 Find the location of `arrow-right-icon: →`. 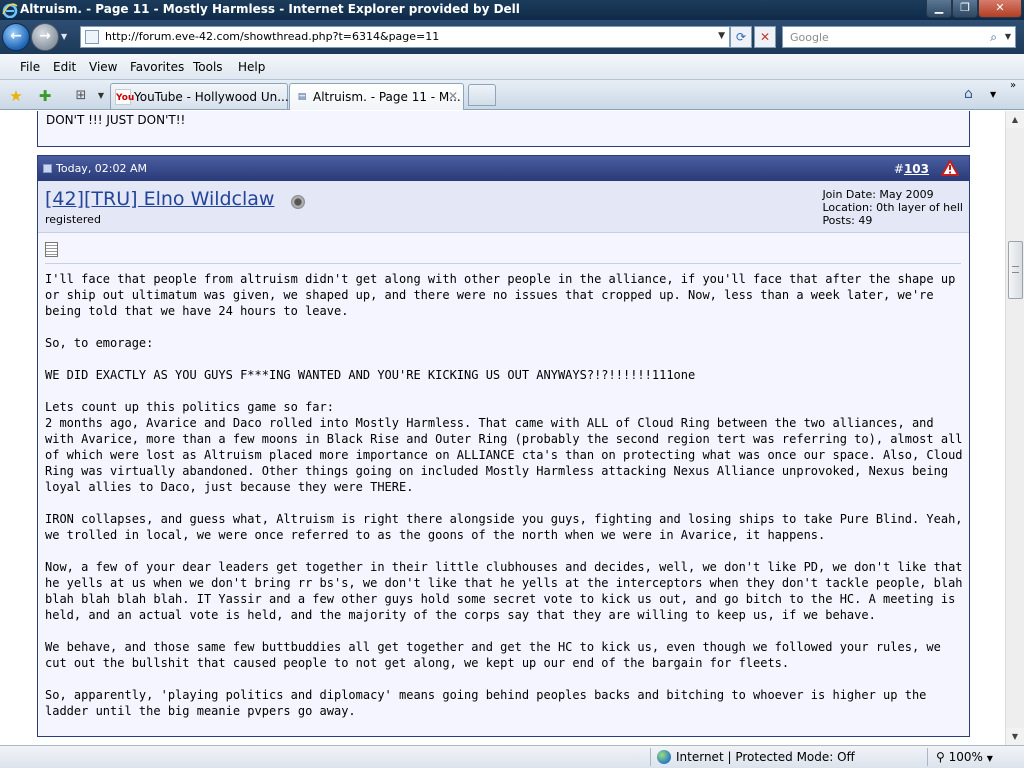

arrow-right-icon: → is located at coordinates (45, 36).